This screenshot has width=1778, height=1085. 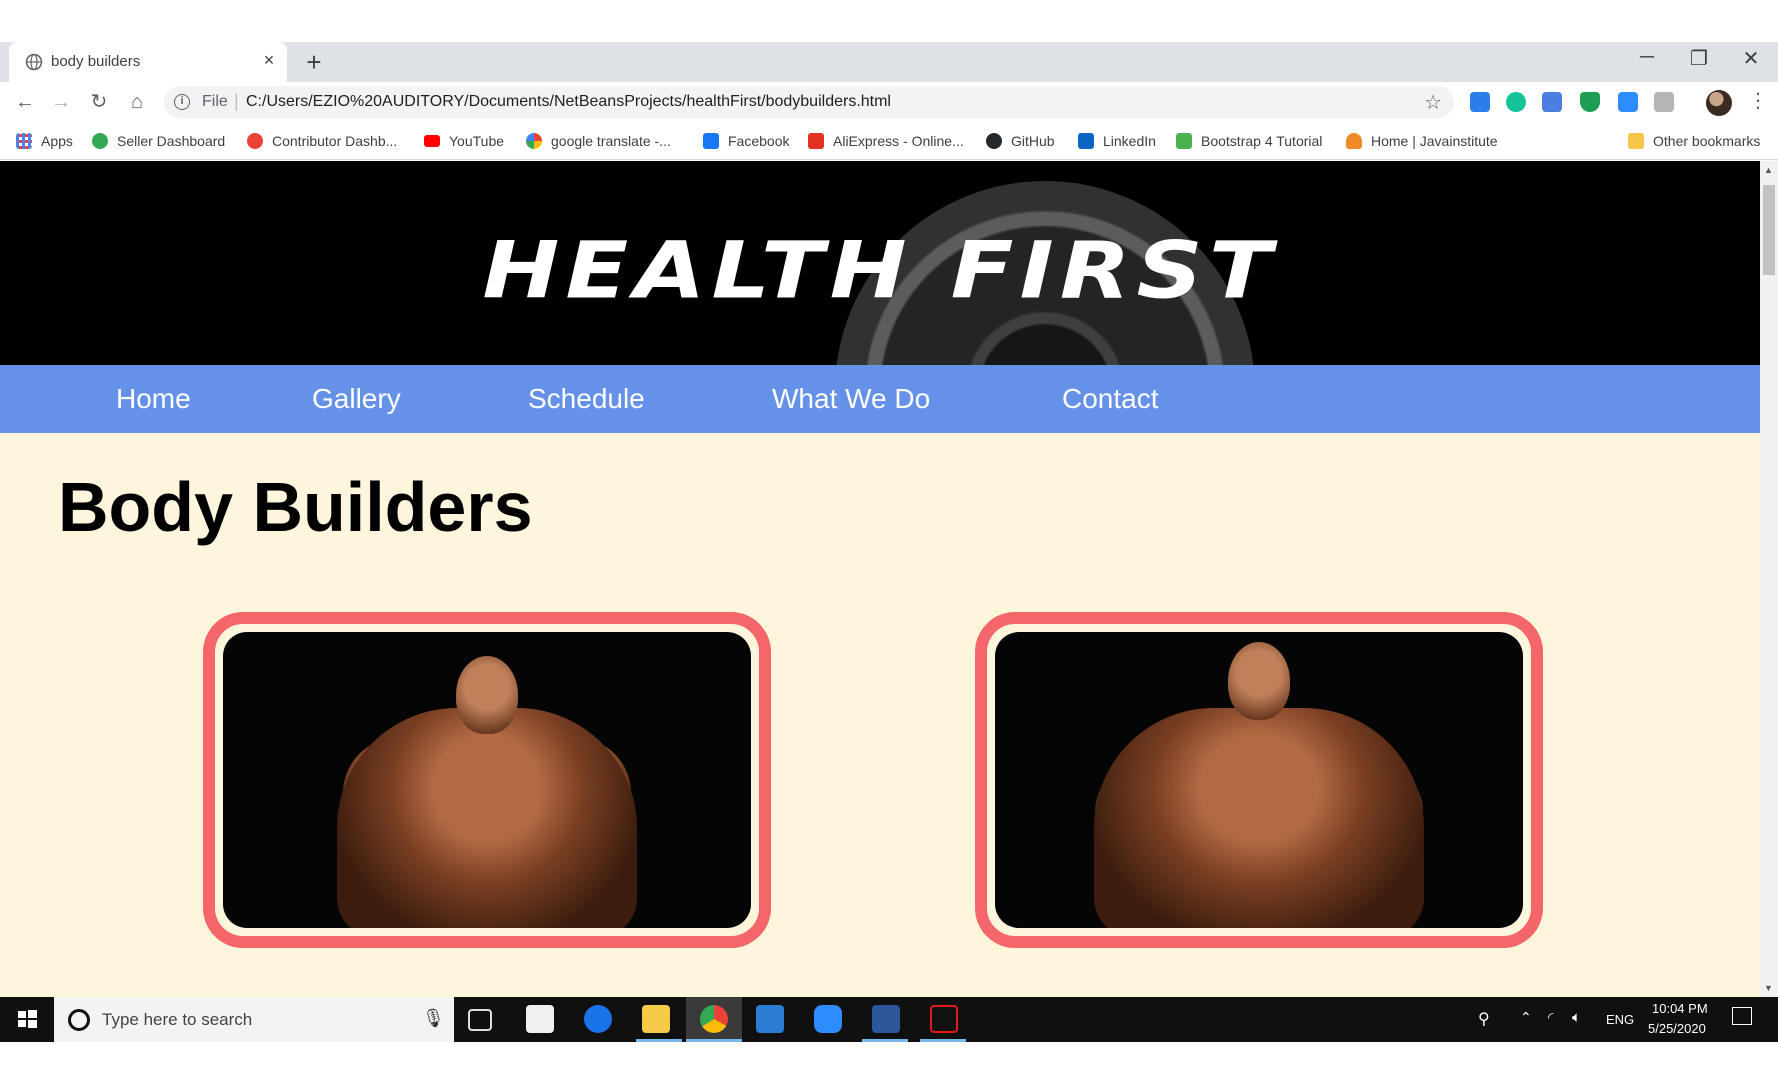 What do you see at coordinates (314, 62) in the screenshot?
I see `new-tab-button: +` at bounding box center [314, 62].